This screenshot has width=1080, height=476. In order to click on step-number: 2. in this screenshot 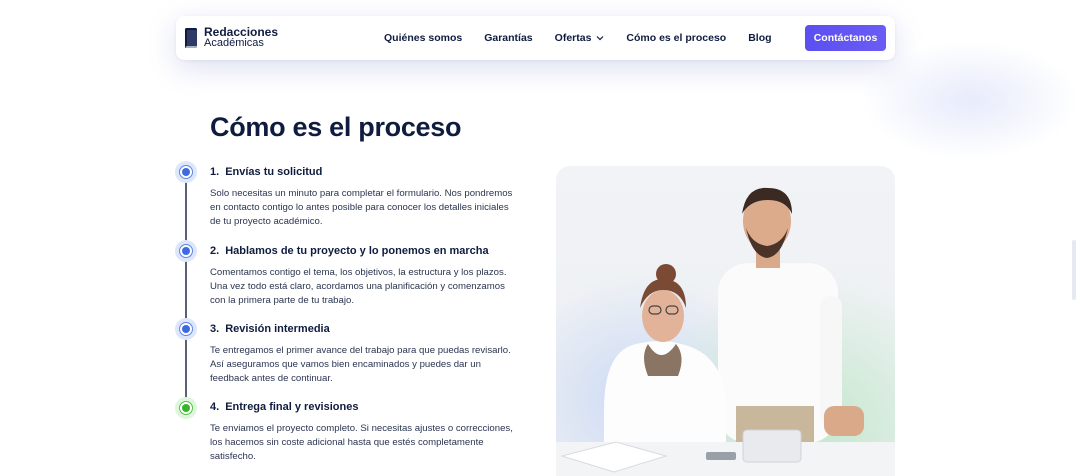, I will do `click(215, 251)`.